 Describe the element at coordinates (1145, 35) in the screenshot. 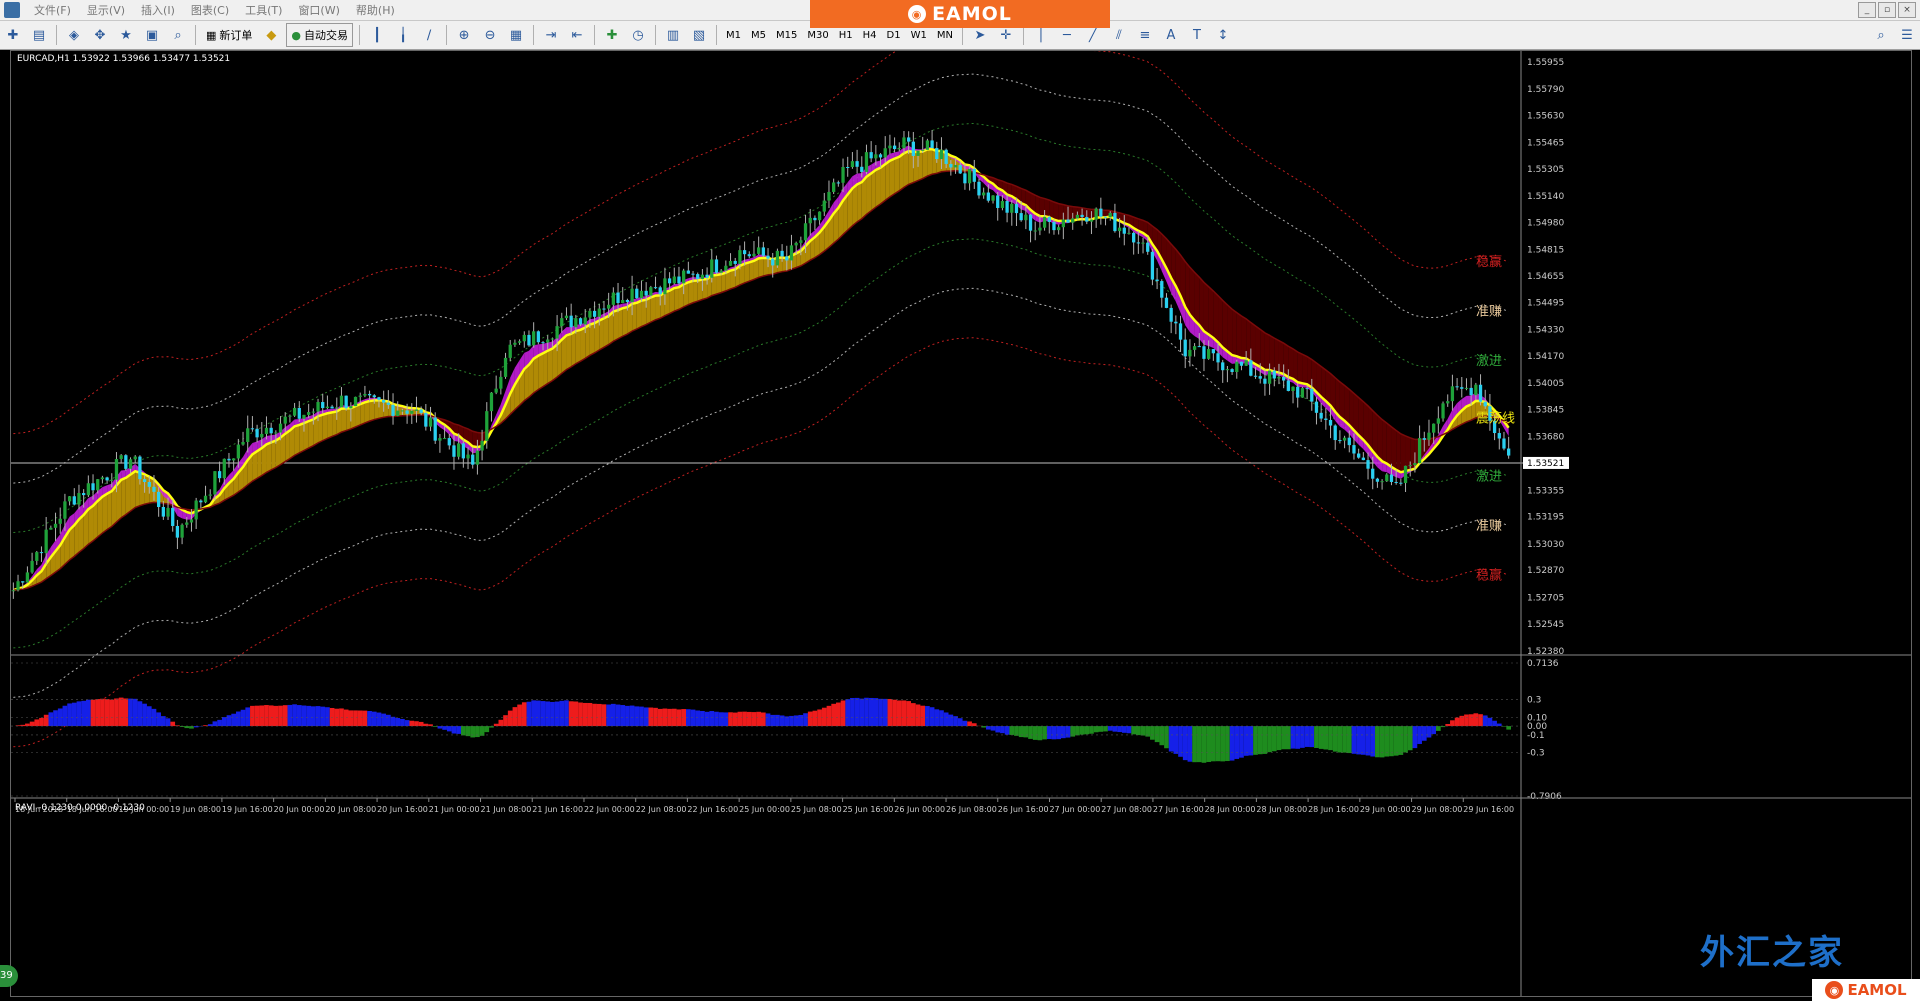

I see `fibonacci-icon: ≡` at that location.